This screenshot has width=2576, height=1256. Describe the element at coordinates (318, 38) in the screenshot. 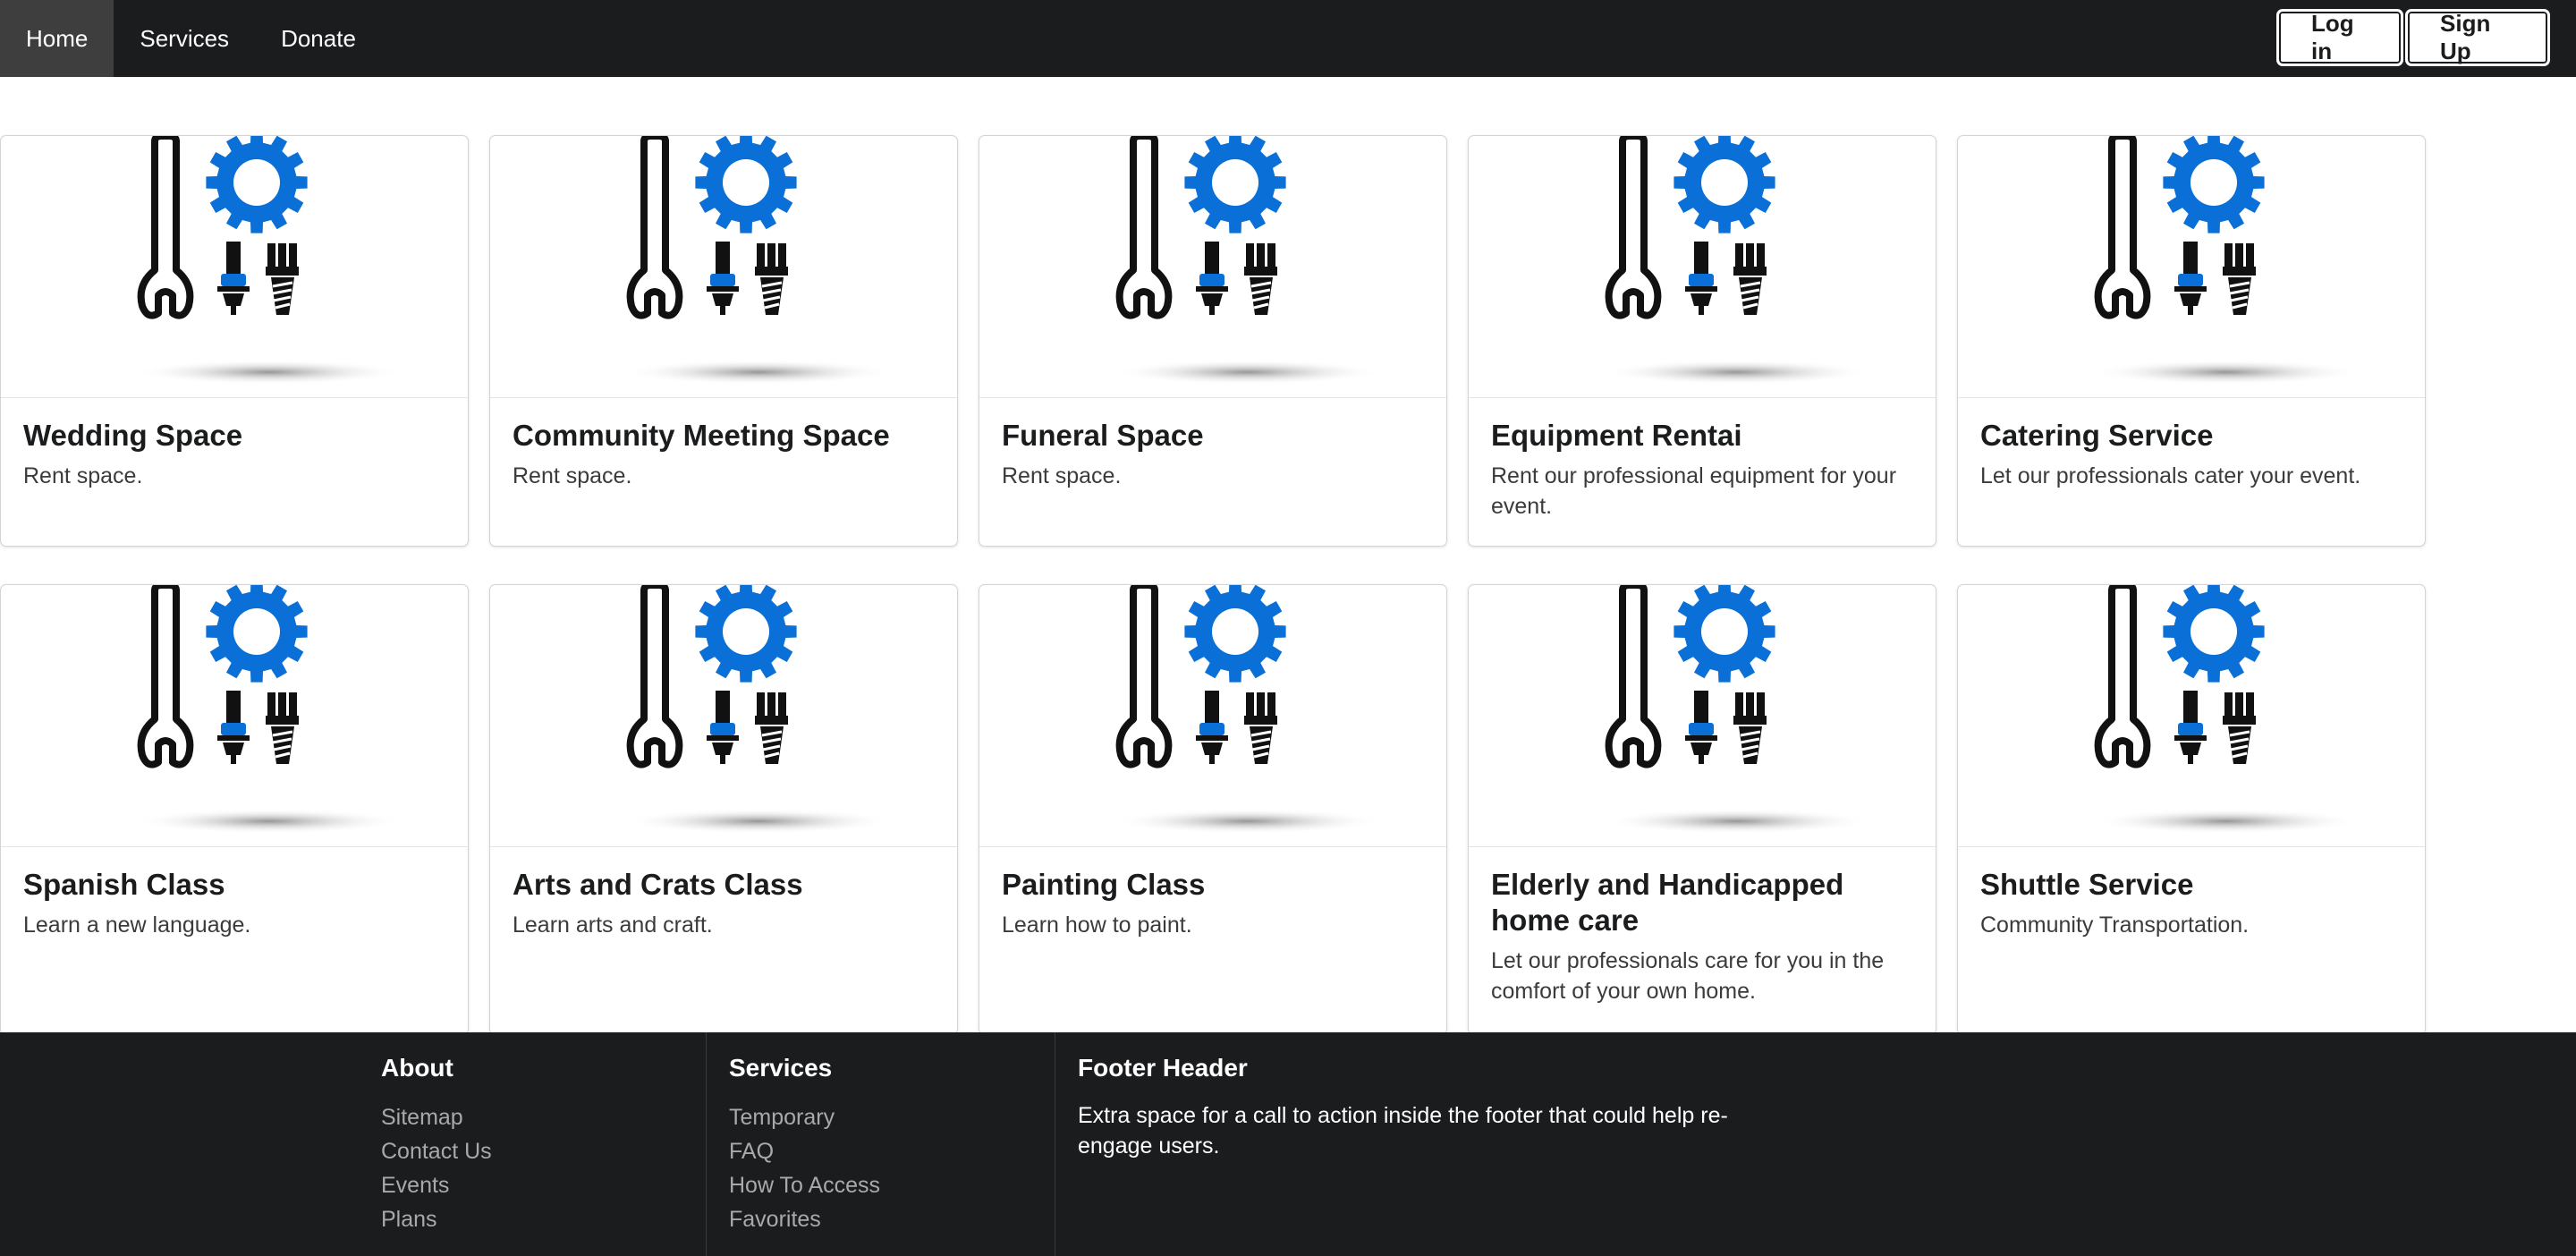

I see `nav-donate: Donate` at that location.